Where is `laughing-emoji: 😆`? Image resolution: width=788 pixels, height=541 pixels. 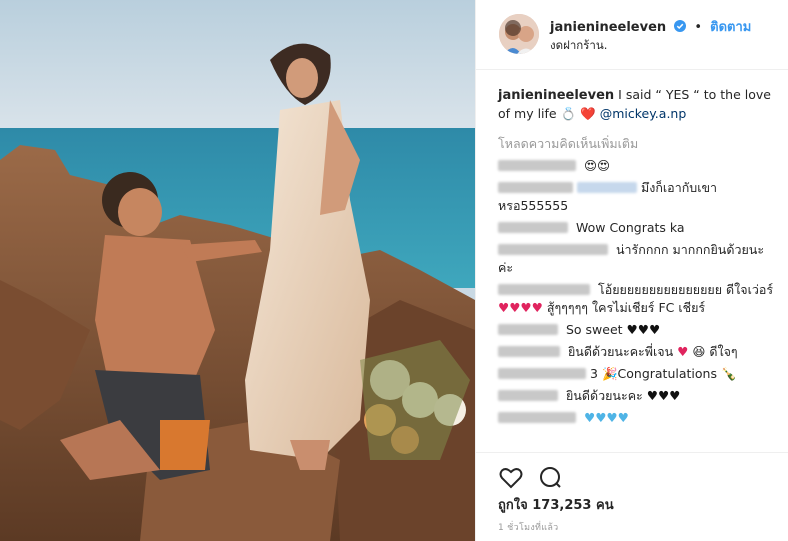 laughing-emoji: 😆 is located at coordinates (699, 351).